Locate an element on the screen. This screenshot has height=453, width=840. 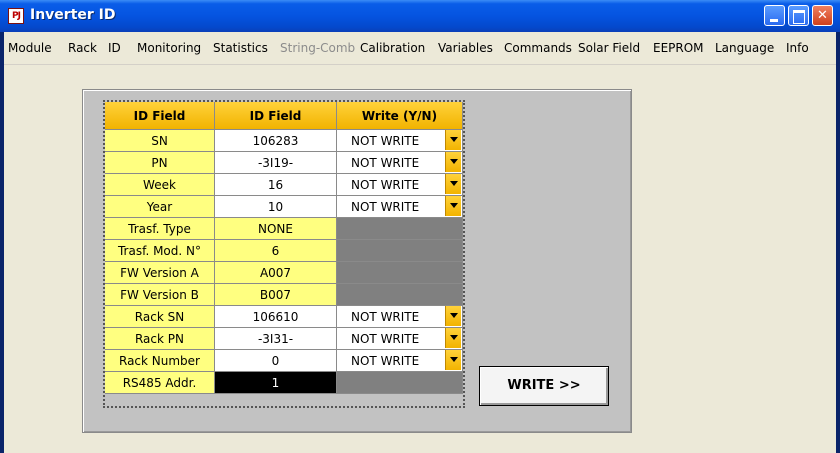
row-value: A007 is located at coordinates (276, 273).